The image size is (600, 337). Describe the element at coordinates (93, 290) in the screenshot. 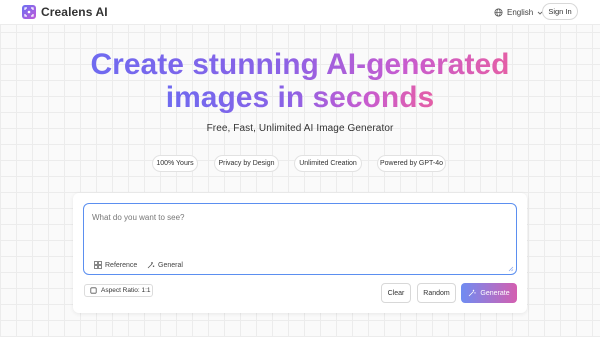

I see `square-icon` at that location.